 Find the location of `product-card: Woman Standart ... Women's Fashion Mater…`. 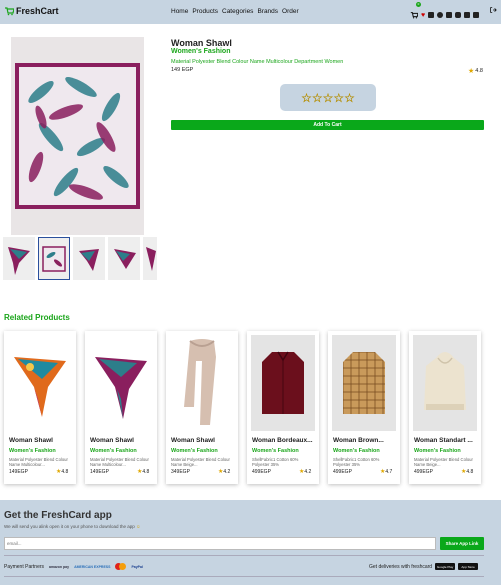

product-card: Woman Standart ... Women's Fashion Mater… is located at coordinates (445, 407).